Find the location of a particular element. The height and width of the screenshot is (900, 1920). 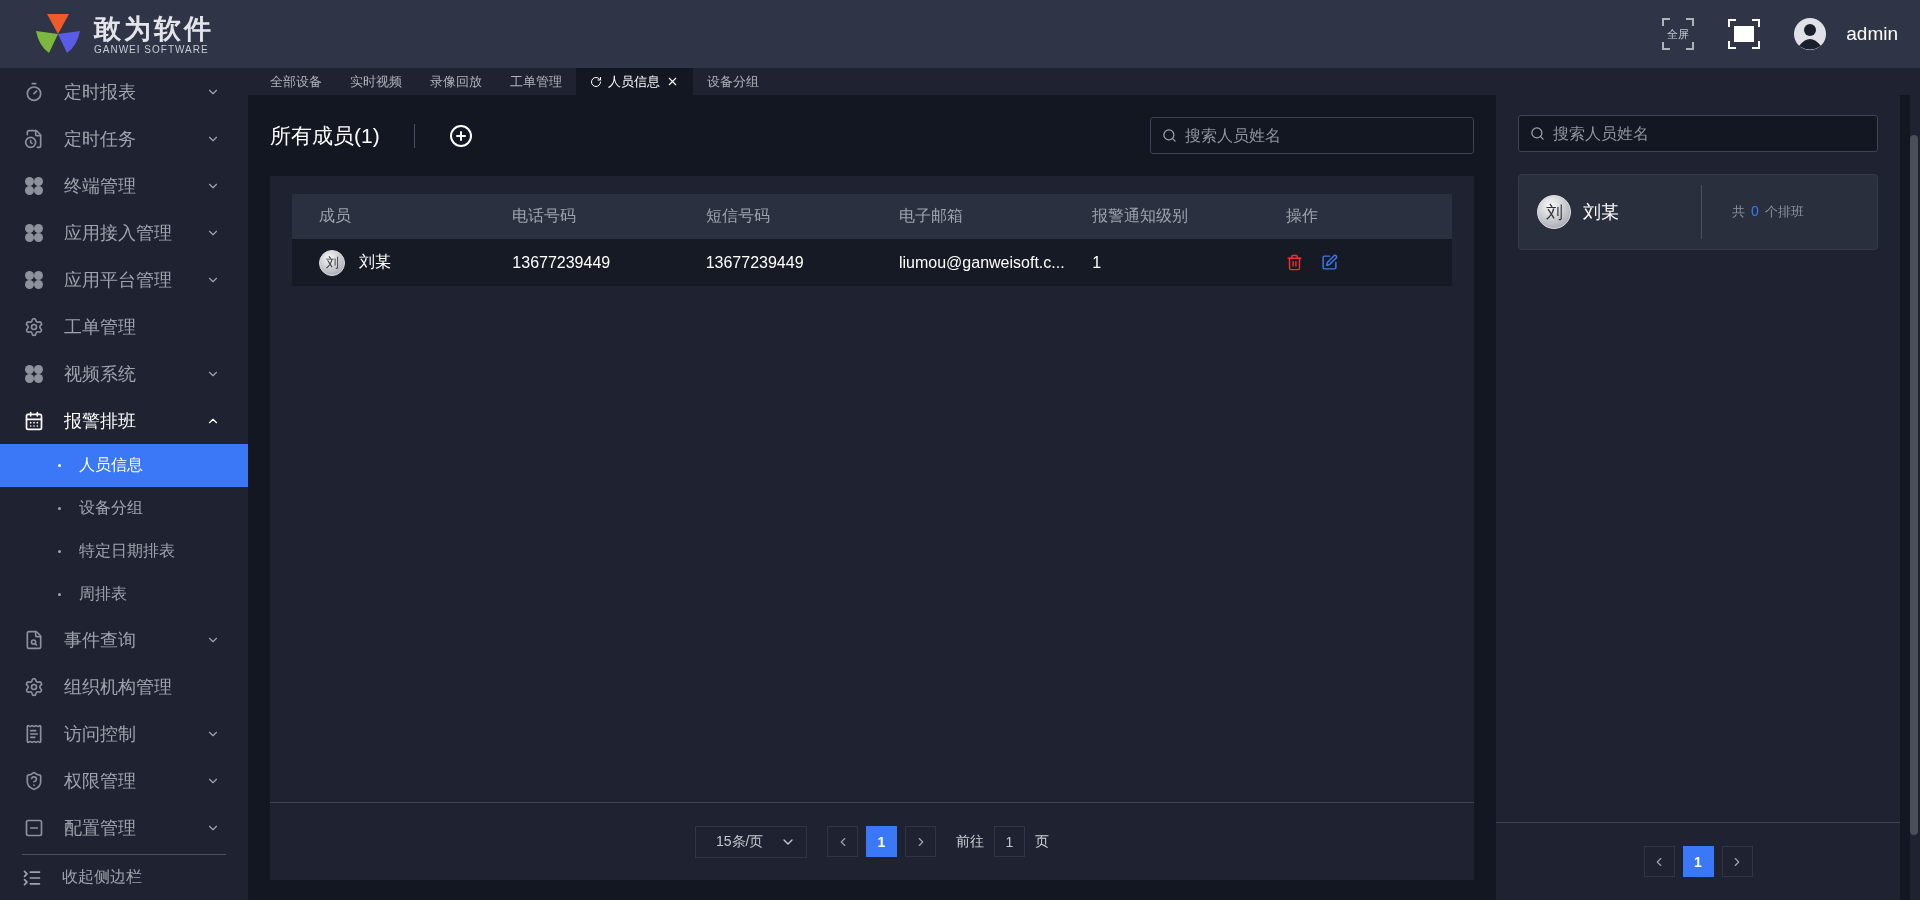

collapse-sidebar-link: 收起侧边栏 is located at coordinates (124, 877).